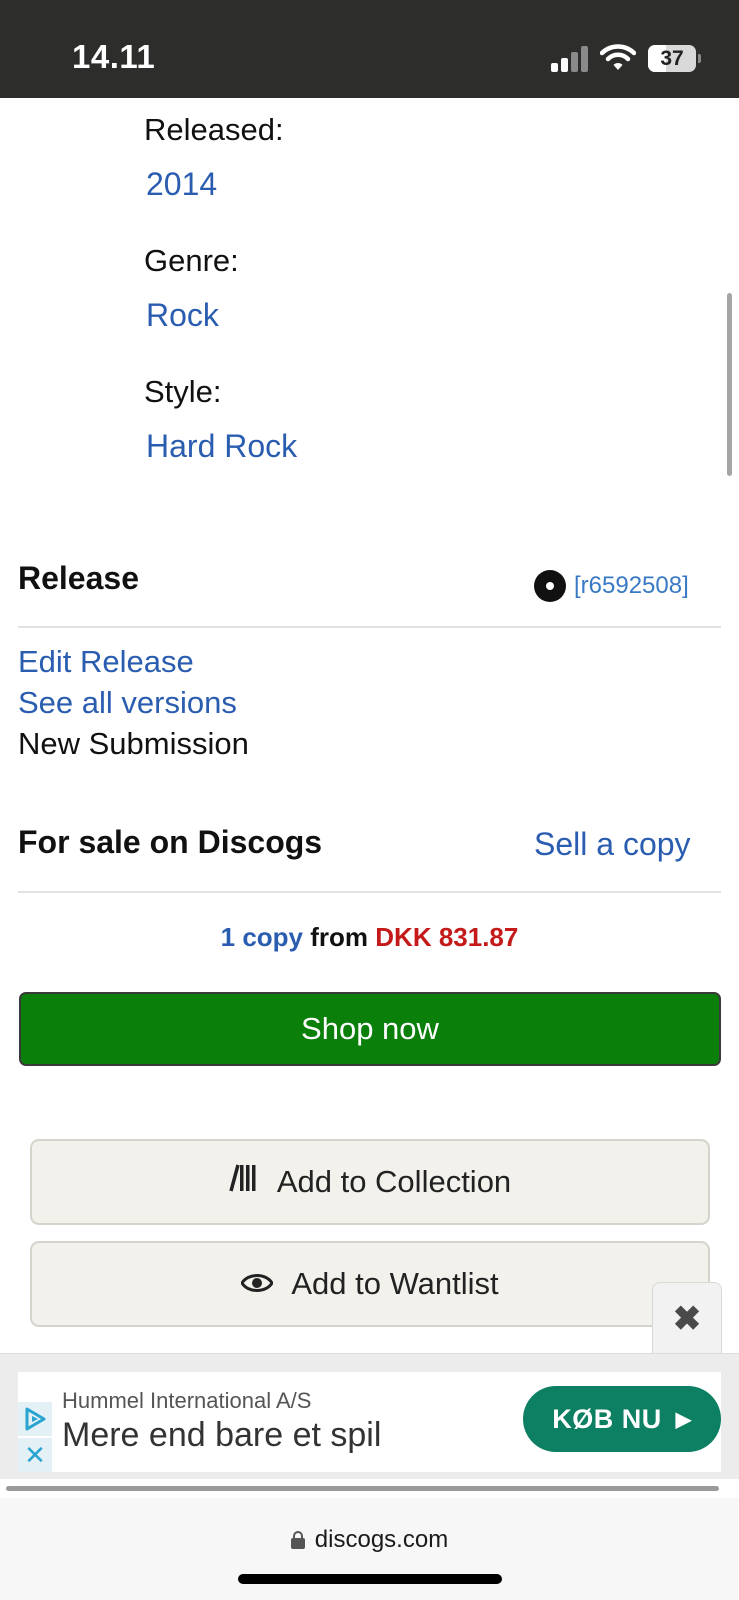  I want to click on price-summary: 1 copy from DKK 831.87, so click(369, 937).